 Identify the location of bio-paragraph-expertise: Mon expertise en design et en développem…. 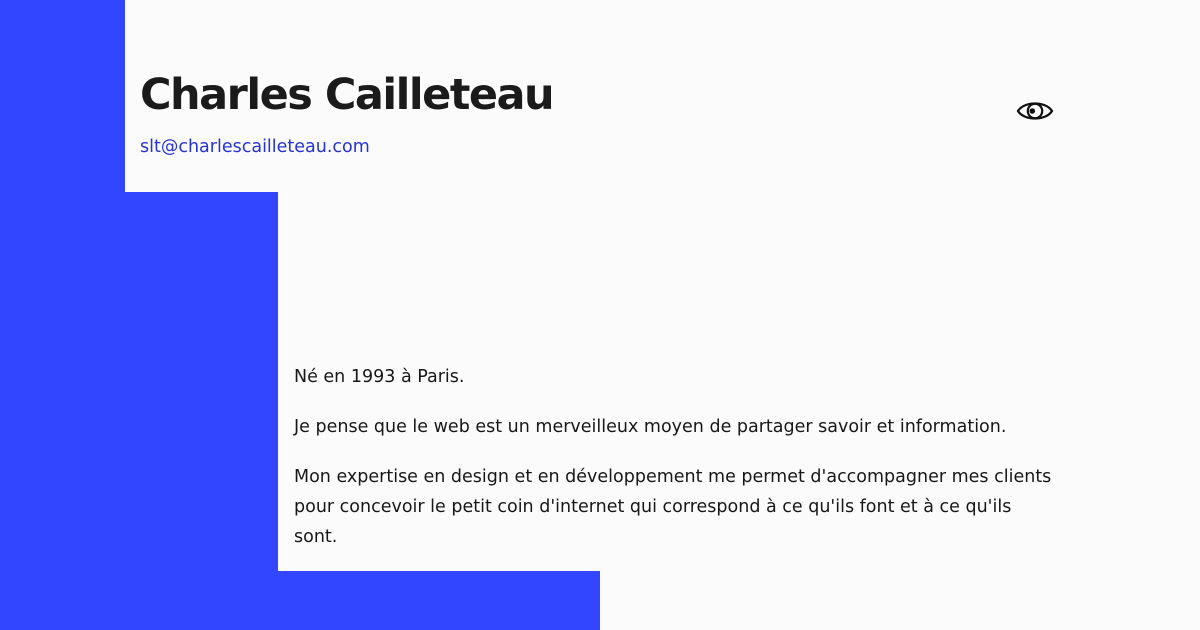
(673, 507).